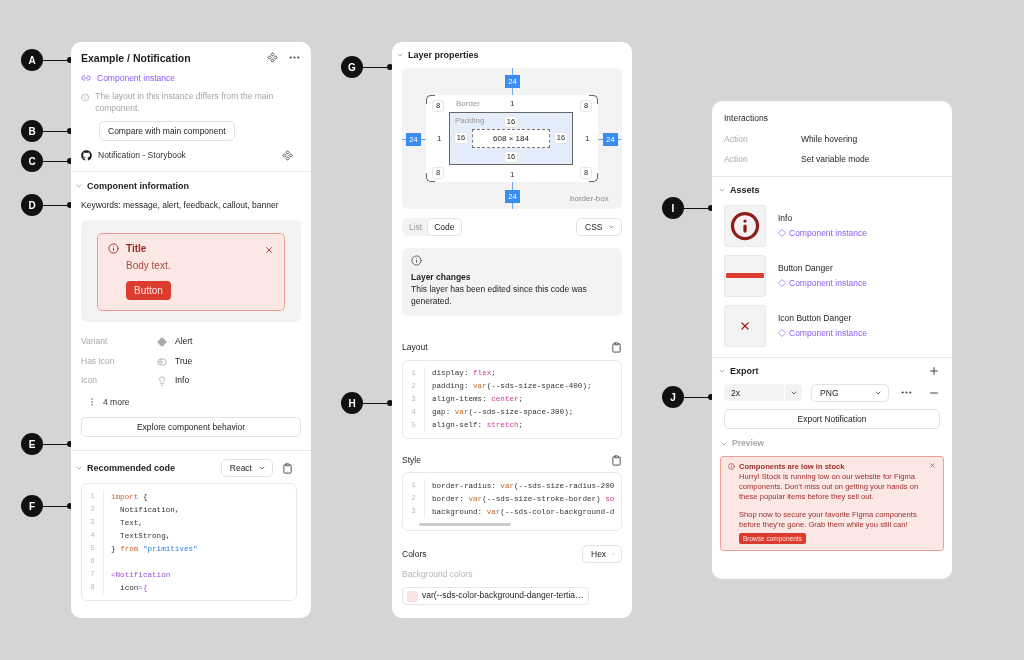 The width and height of the screenshot is (1024, 660). Describe the element at coordinates (934, 370) in the screenshot. I see `add-icon` at that location.